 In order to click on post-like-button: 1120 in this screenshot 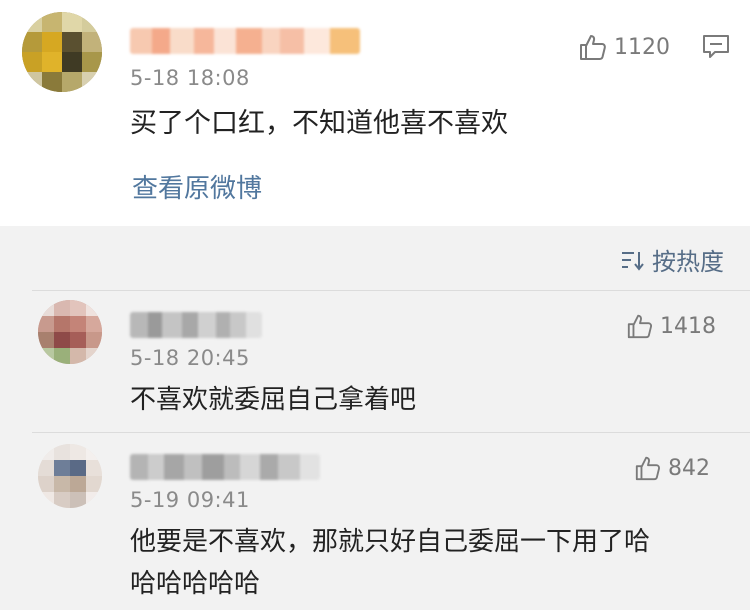, I will do `click(624, 47)`.